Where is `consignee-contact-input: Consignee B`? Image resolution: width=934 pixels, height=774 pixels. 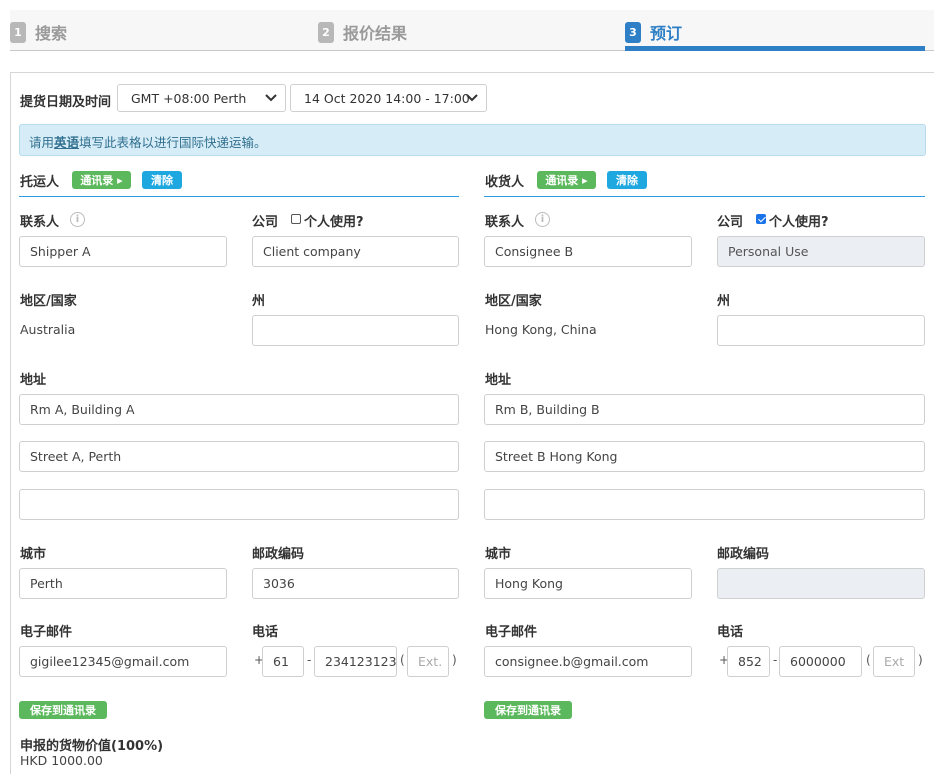
consignee-contact-input: Consignee B is located at coordinates (588, 251).